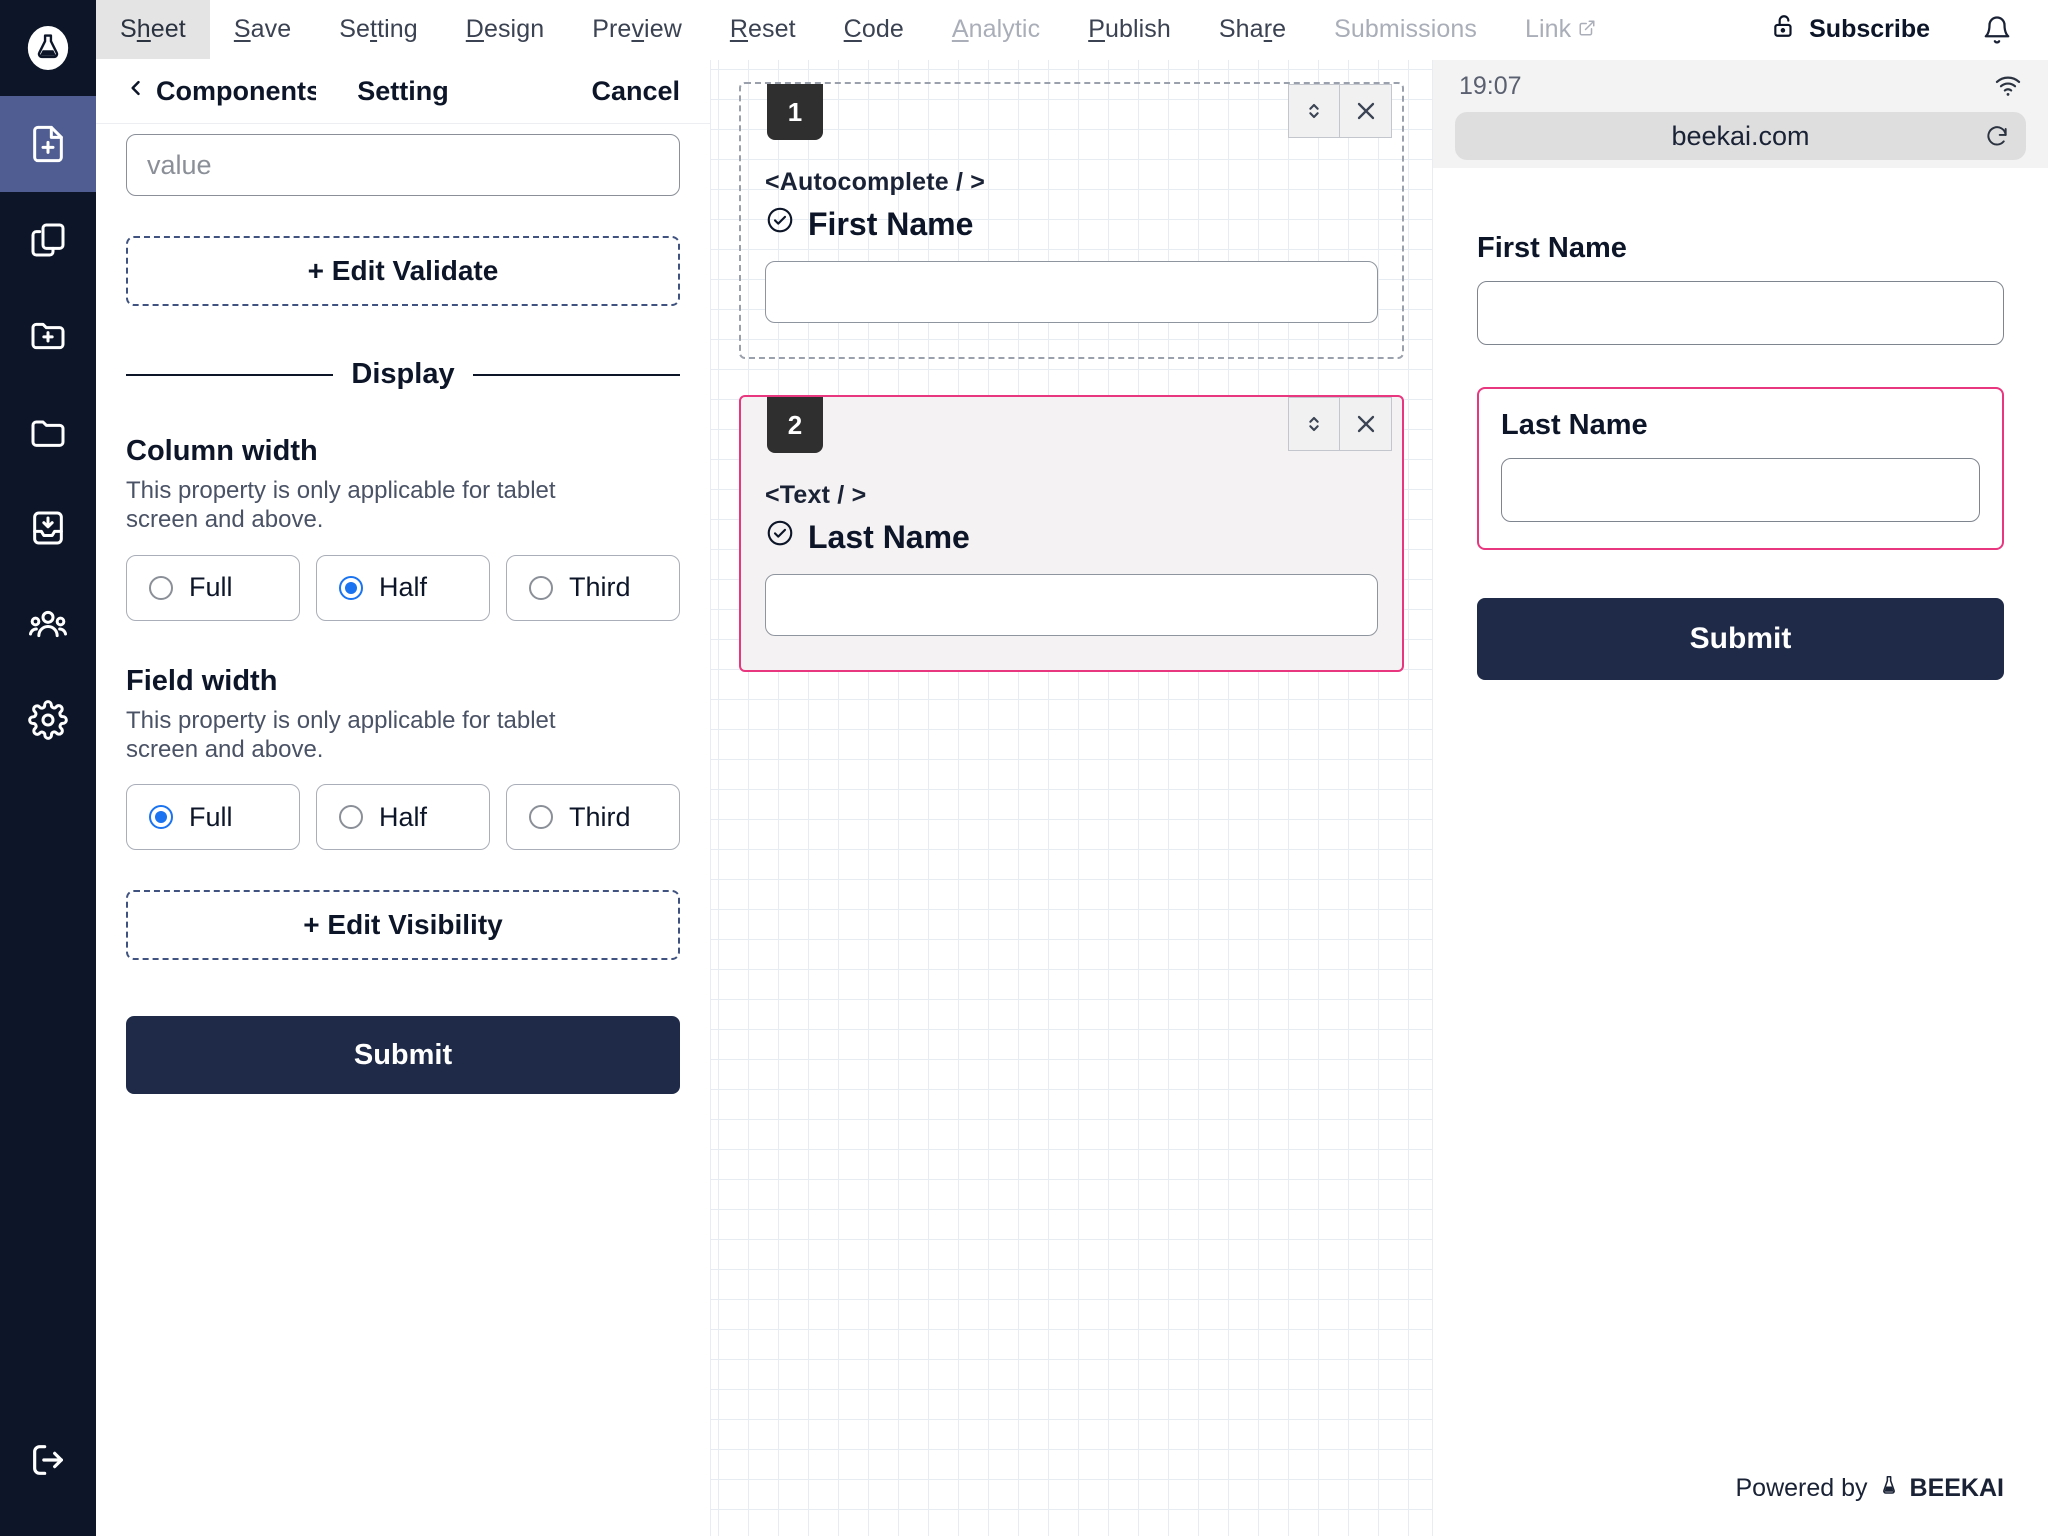 The width and height of the screenshot is (2048, 1536). I want to click on phone-url-bar: beekai.com, so click(1740, 140).